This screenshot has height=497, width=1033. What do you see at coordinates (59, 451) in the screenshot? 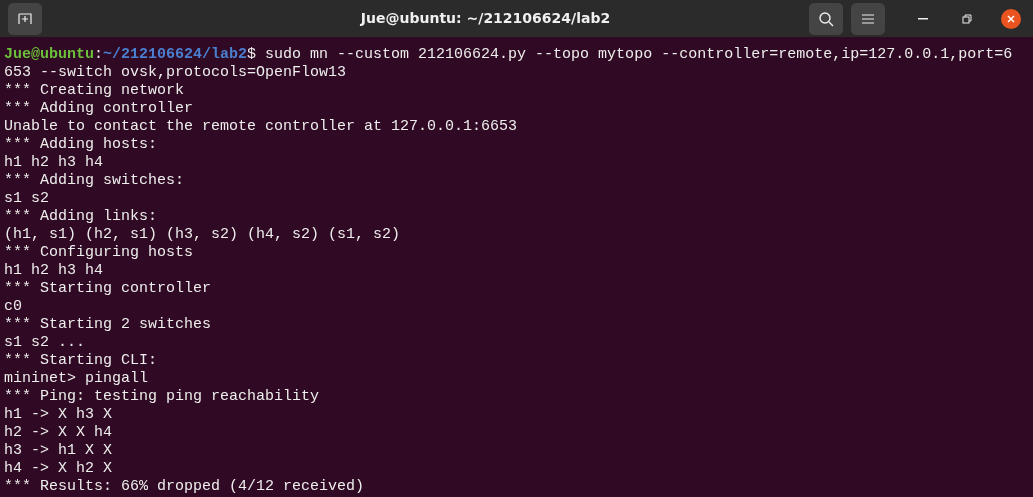
I see `terminal-line: h3 -> h1 X X` at bounding box center [59, 451].